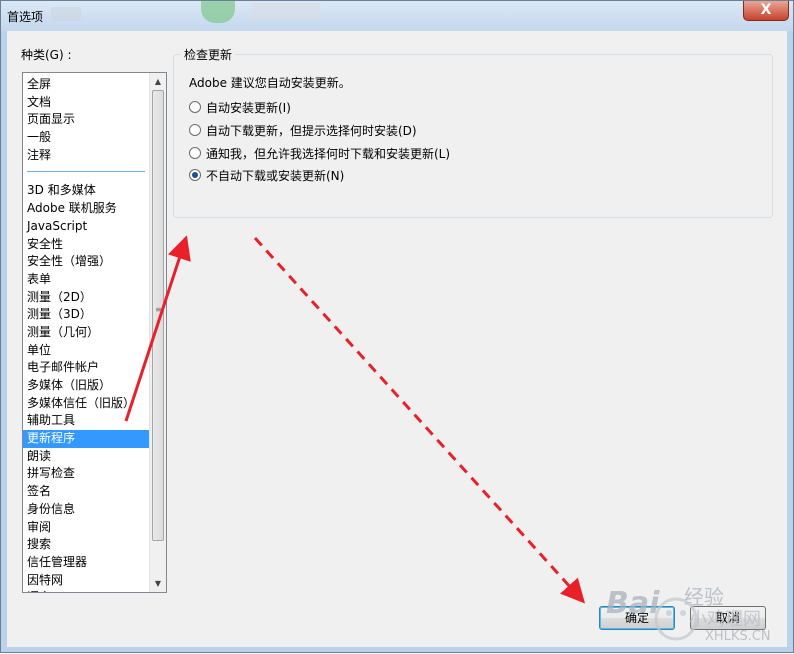 This screenshot has height=654, width=794. I want to click on update-description: Adobe 建议您自动安装更新。, so click(270, 83).